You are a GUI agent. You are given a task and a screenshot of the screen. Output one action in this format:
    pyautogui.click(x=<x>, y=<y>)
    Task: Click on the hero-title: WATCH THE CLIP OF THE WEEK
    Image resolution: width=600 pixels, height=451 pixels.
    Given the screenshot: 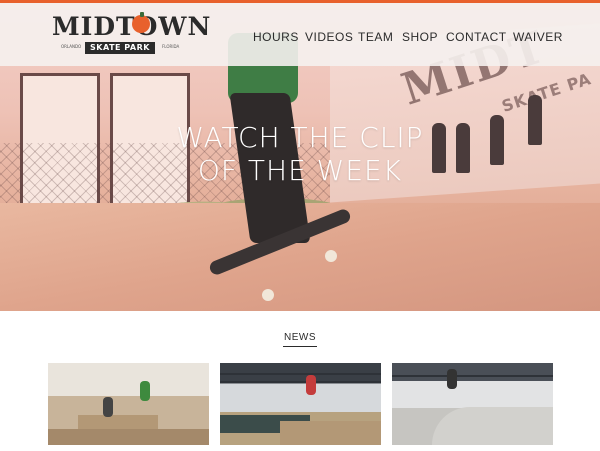 What is the action you would take?
    pyautogui.click(x=300, y=154)
    